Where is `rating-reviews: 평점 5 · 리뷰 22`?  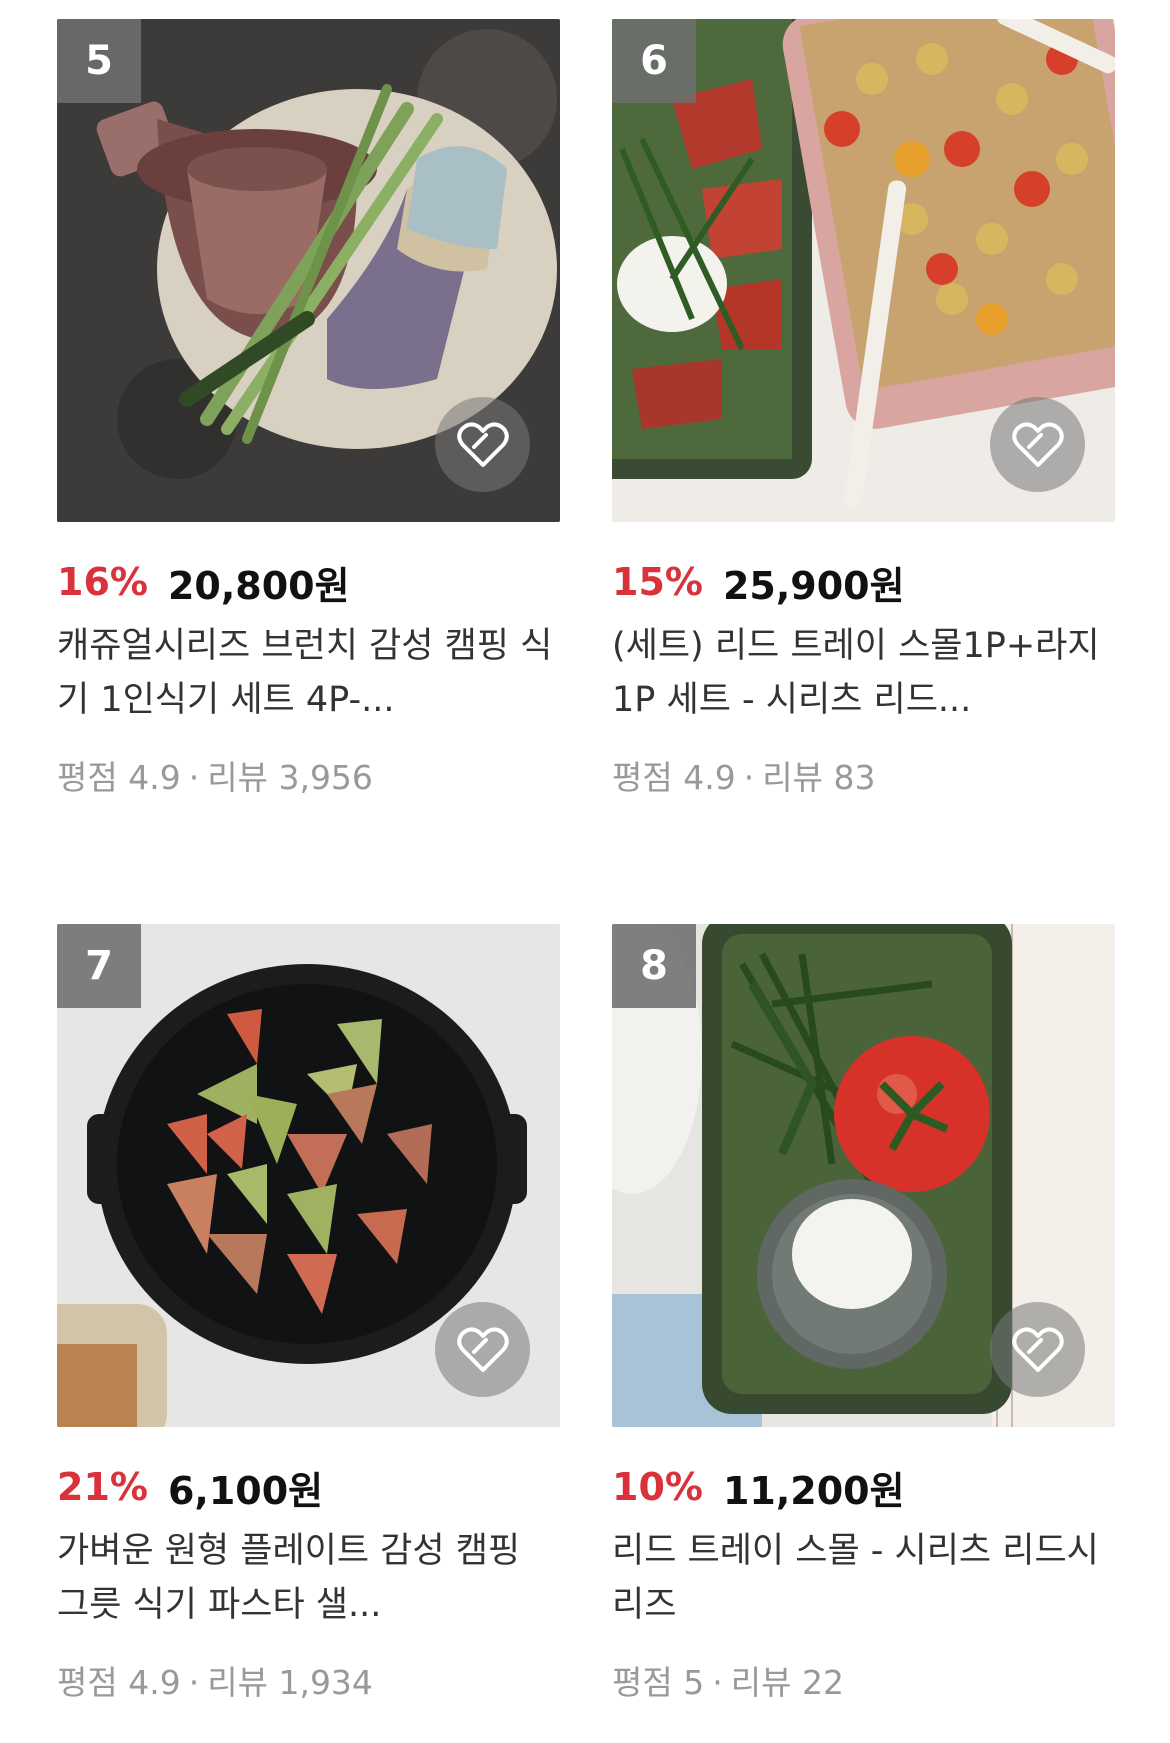
rating-reviews: 평점 5 · 리뷰 22 is located at coordinates (728, 1680).